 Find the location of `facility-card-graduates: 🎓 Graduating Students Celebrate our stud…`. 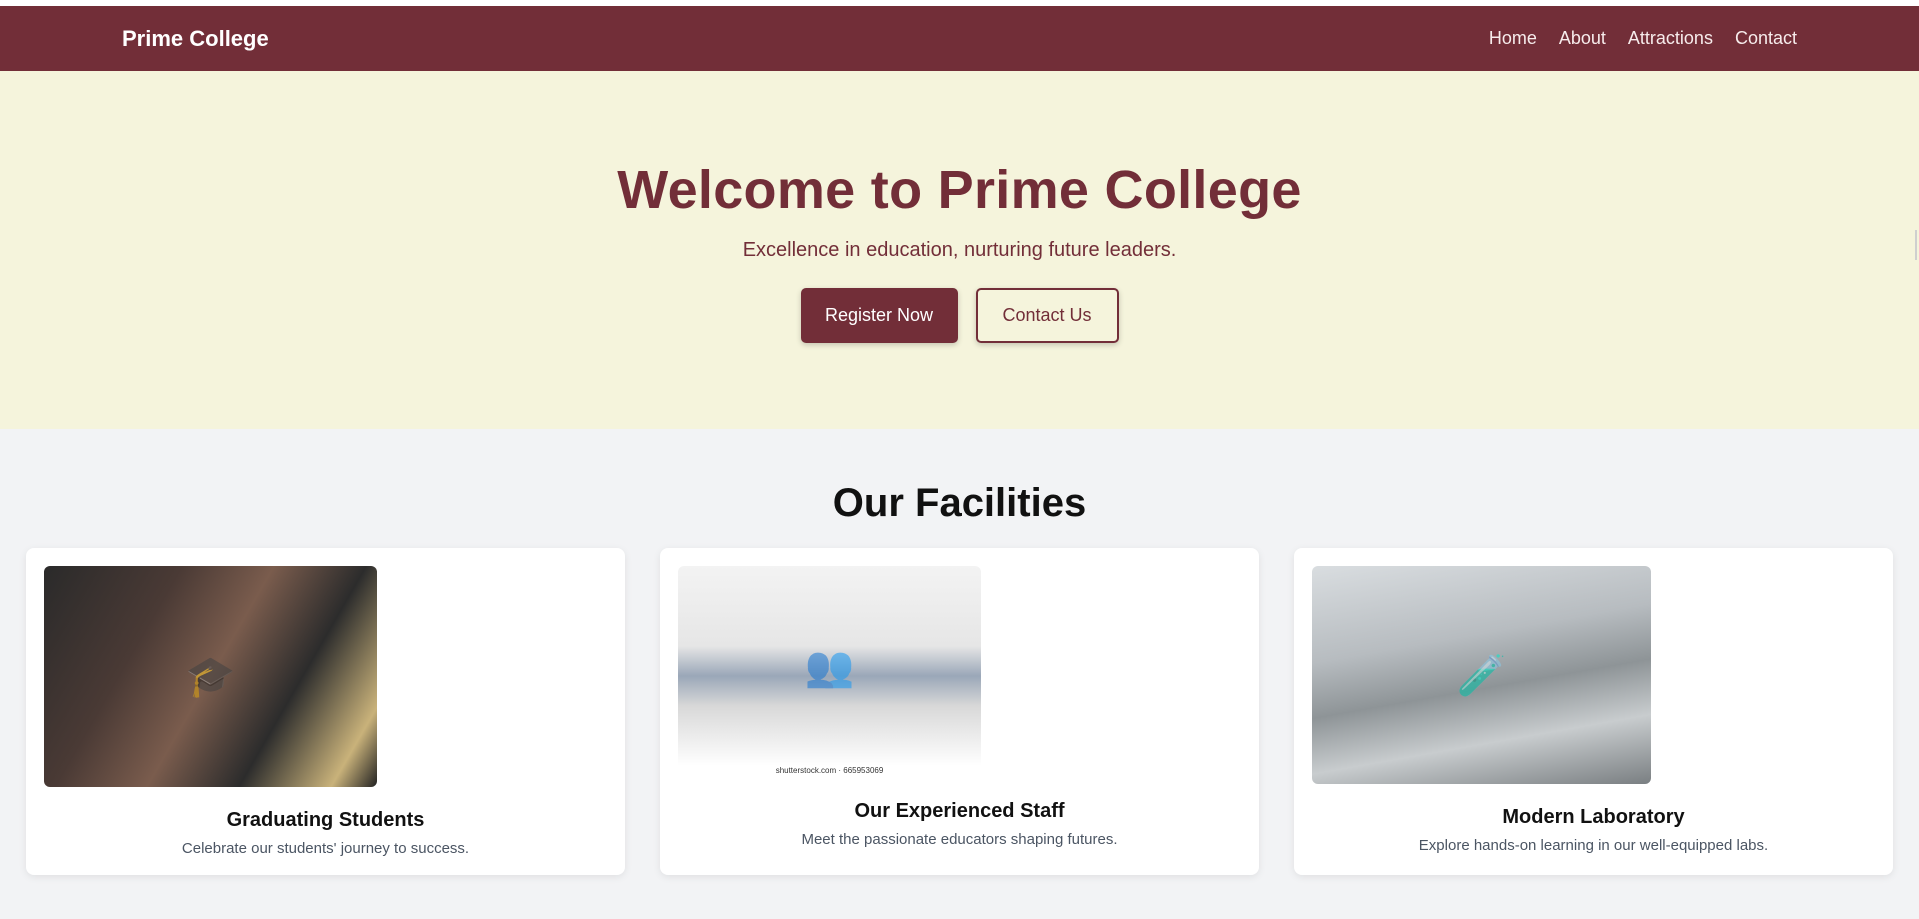

facility-card-graduates: 🎓 Graduating Students Celebrate our stud… is located at coordinates (325, 711).